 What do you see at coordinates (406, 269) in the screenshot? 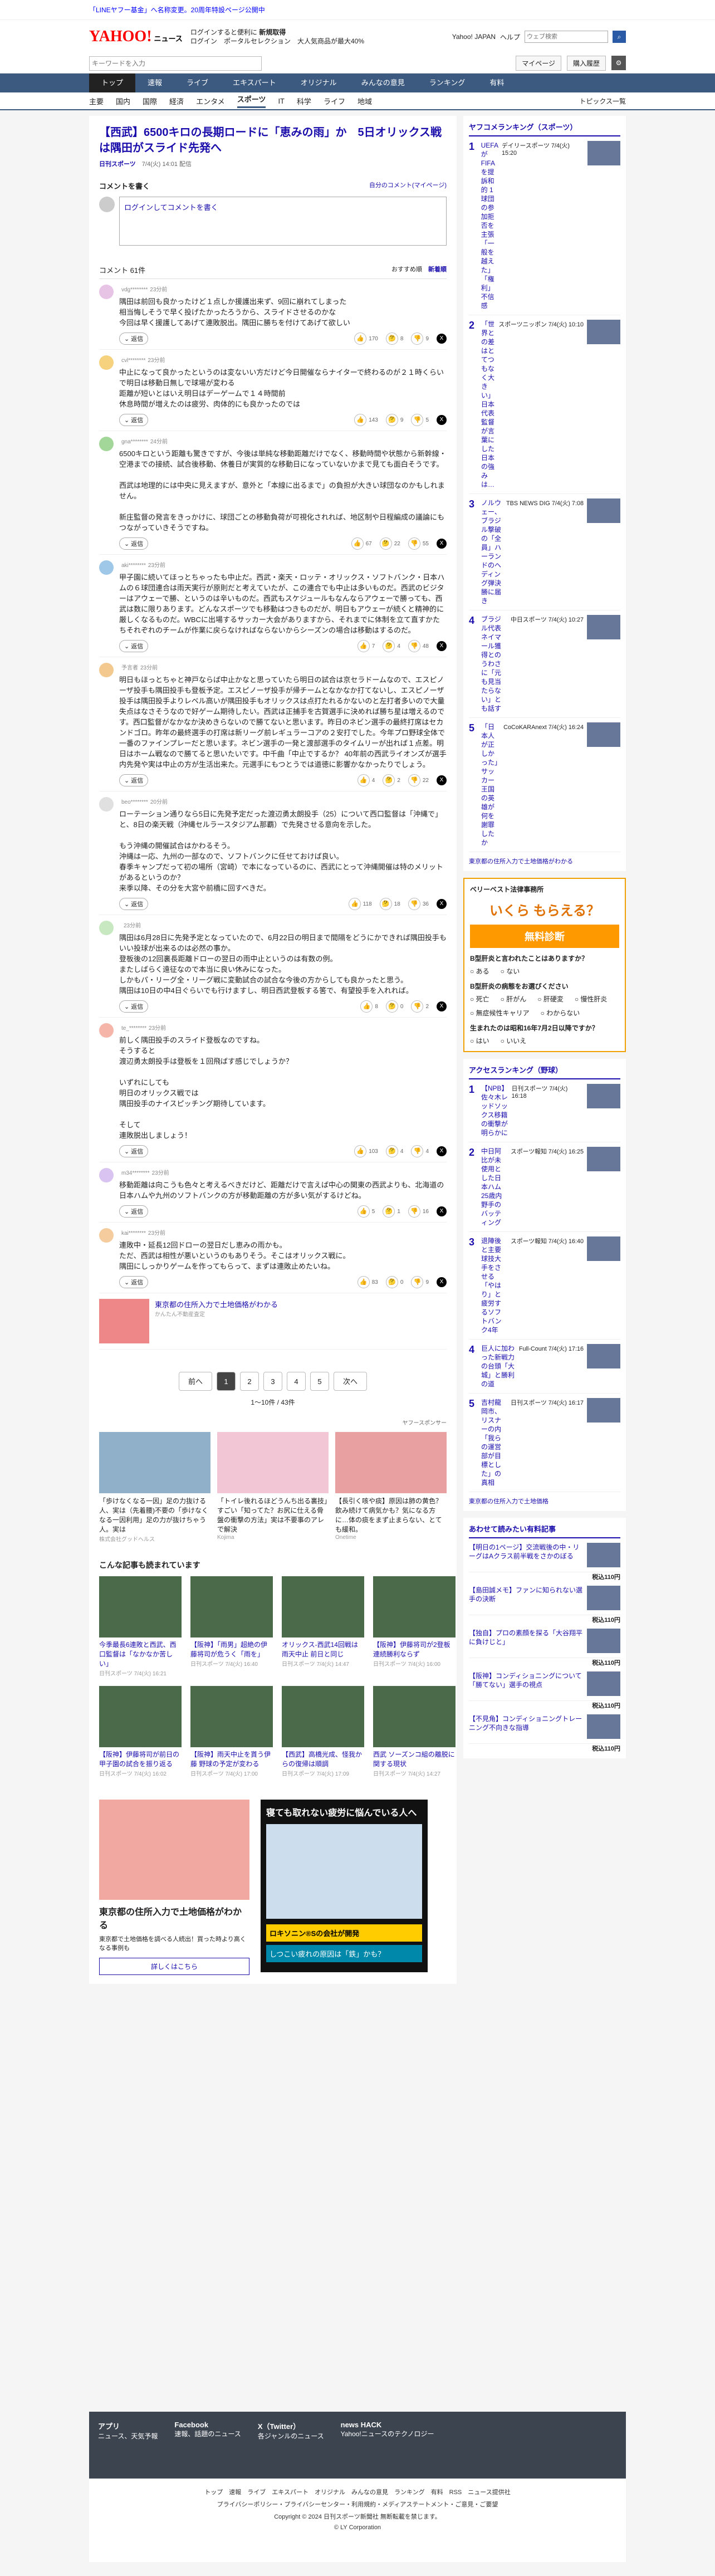
I see `sort-recommended: おすすめ順` at bounding box center [406, 269].